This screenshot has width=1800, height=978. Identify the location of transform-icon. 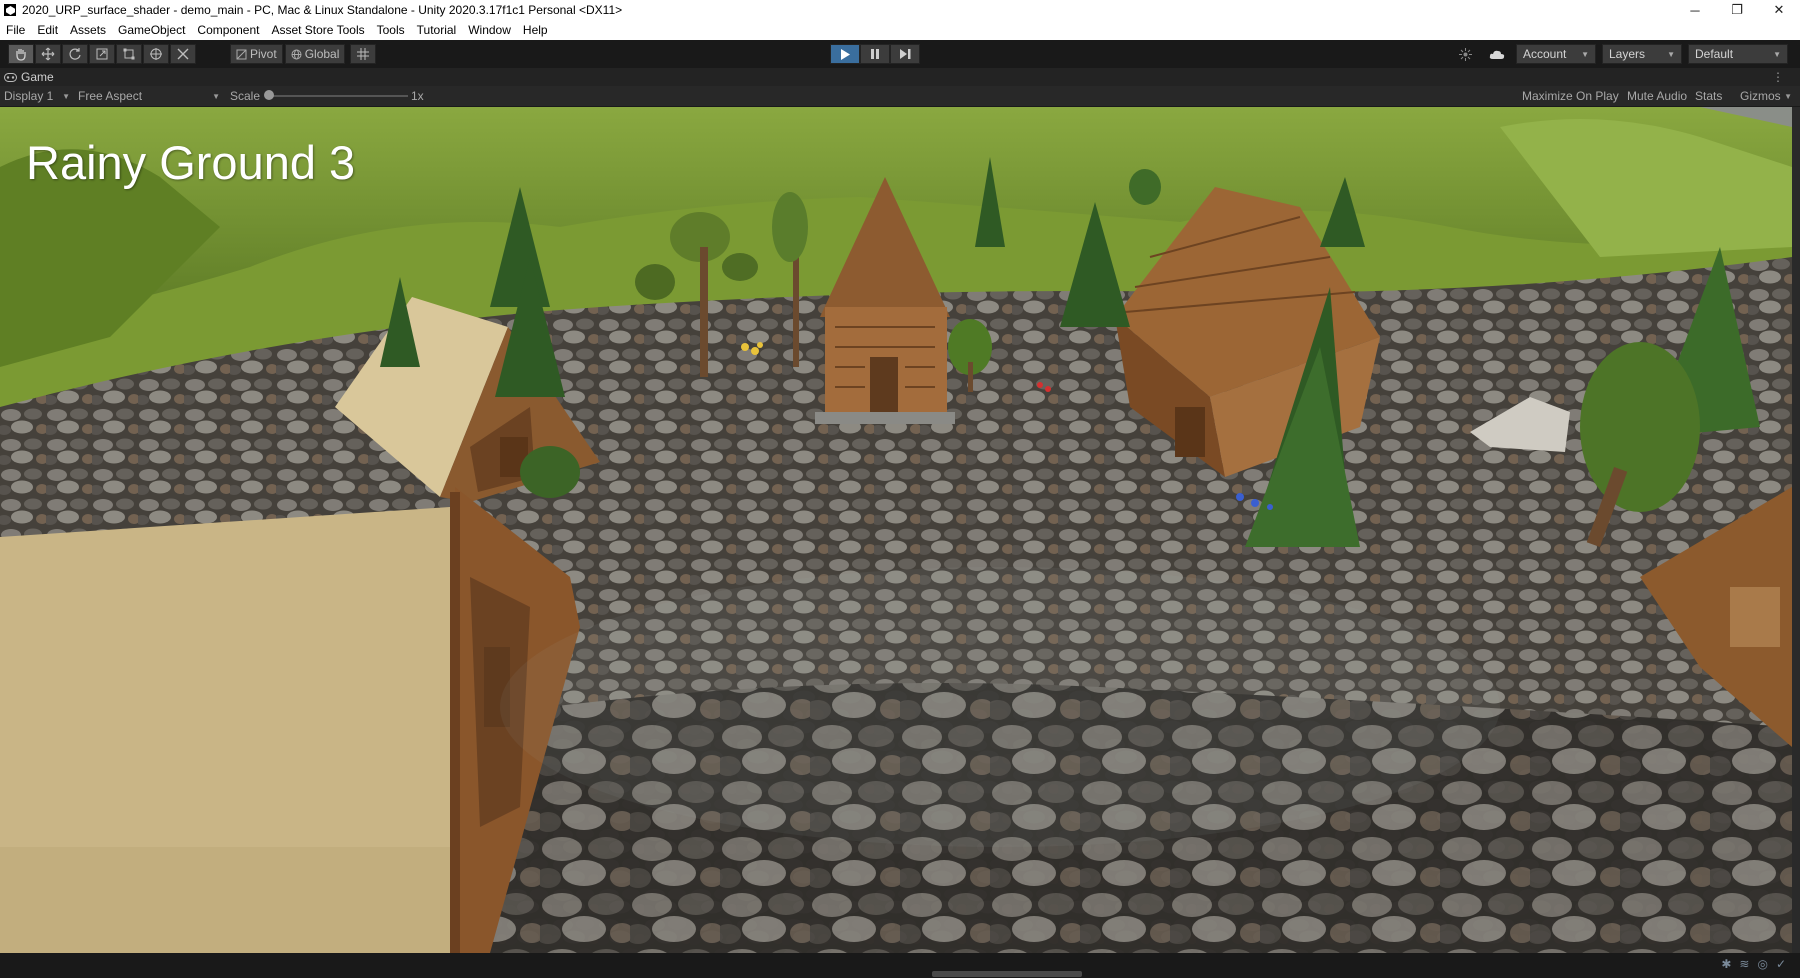
(156, 54).